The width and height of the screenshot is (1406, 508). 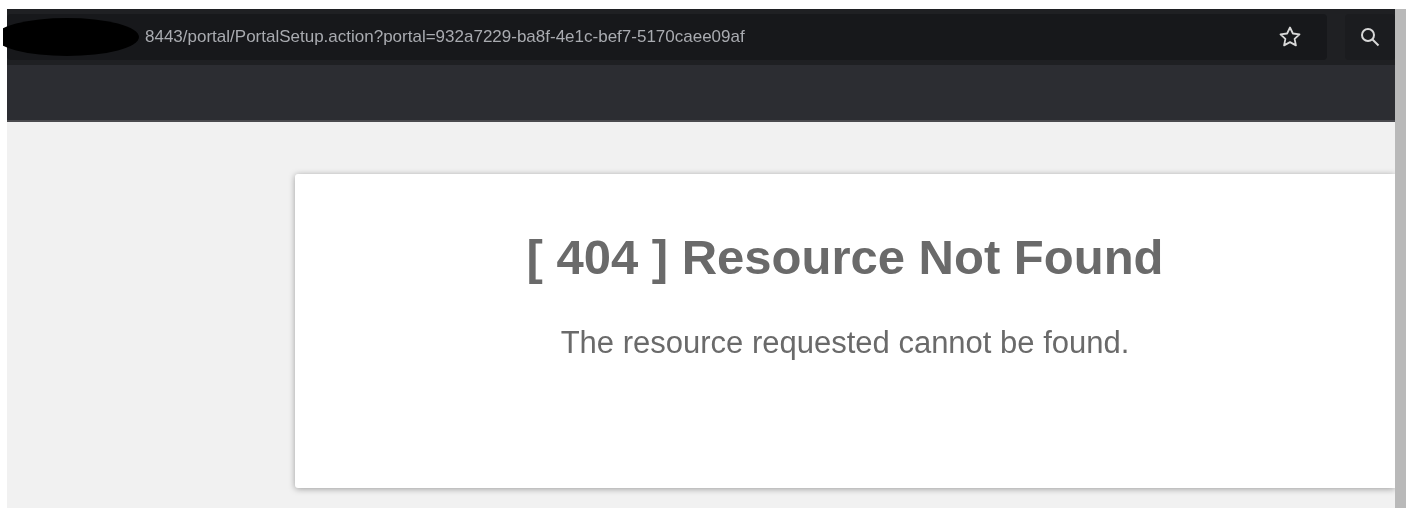 What do you see at coordinates (845, 343) in the screenshot?
I see `error-message: The resource requested cannot be found.` at bounding box center [845, 343].